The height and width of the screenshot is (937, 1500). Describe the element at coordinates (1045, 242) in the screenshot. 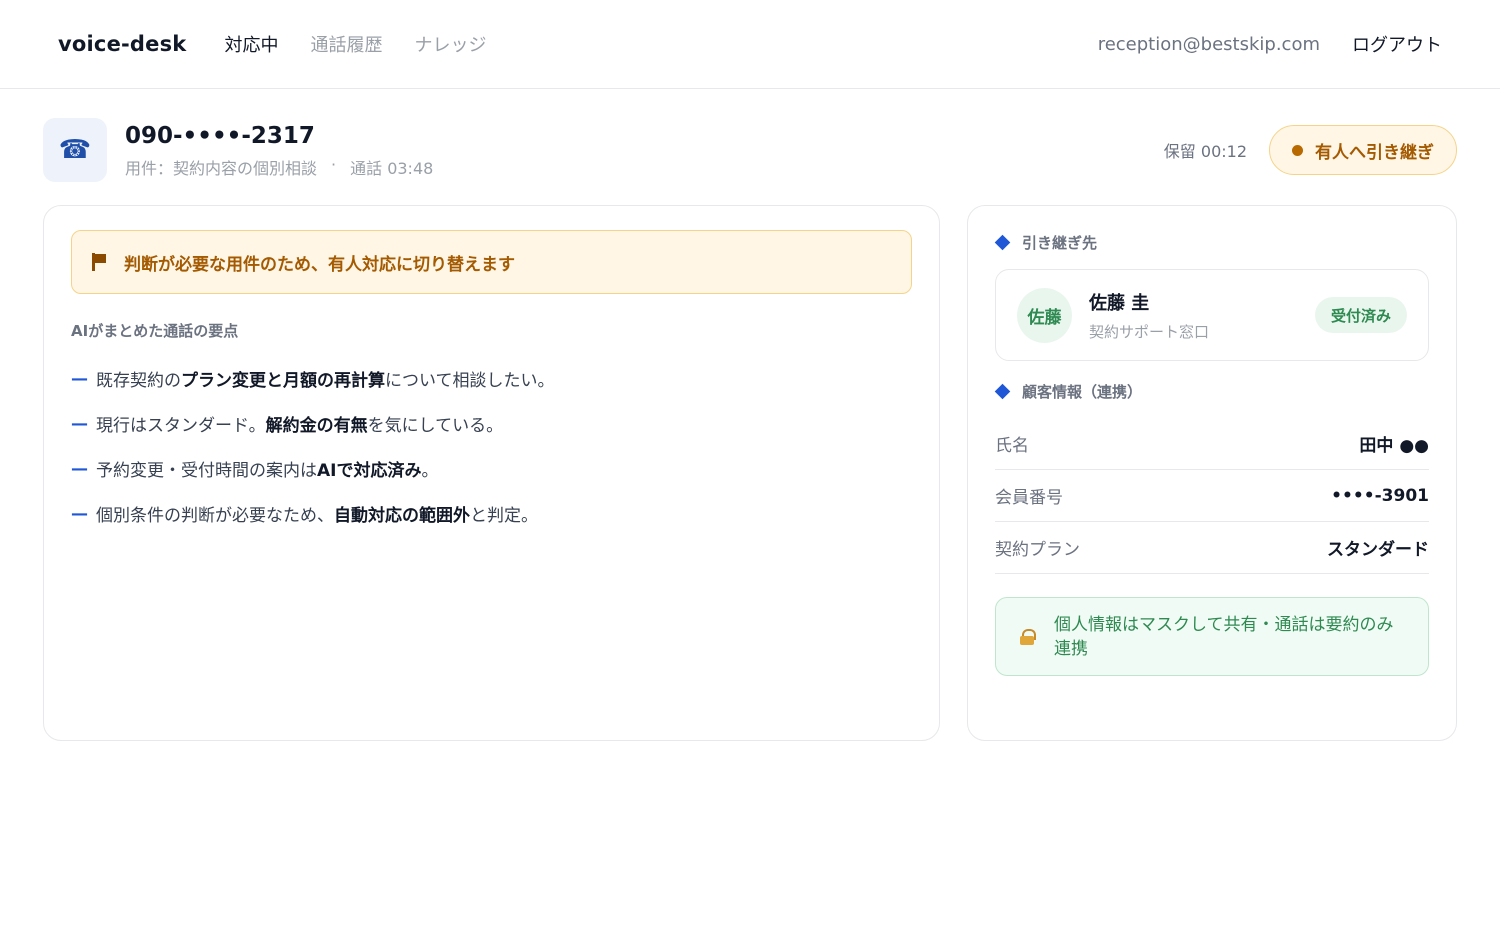

I see `handoff-section-label: 引き継ぎ先` at that location.